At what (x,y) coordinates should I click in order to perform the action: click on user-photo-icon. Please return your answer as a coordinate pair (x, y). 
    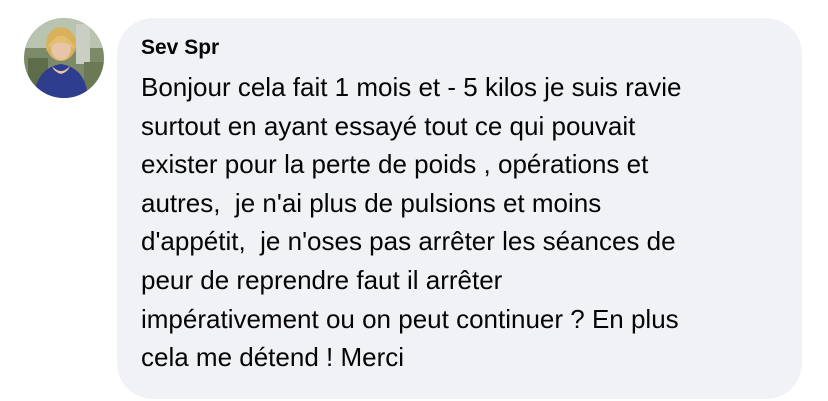
    Looking at the image, I should click on (64, 58).